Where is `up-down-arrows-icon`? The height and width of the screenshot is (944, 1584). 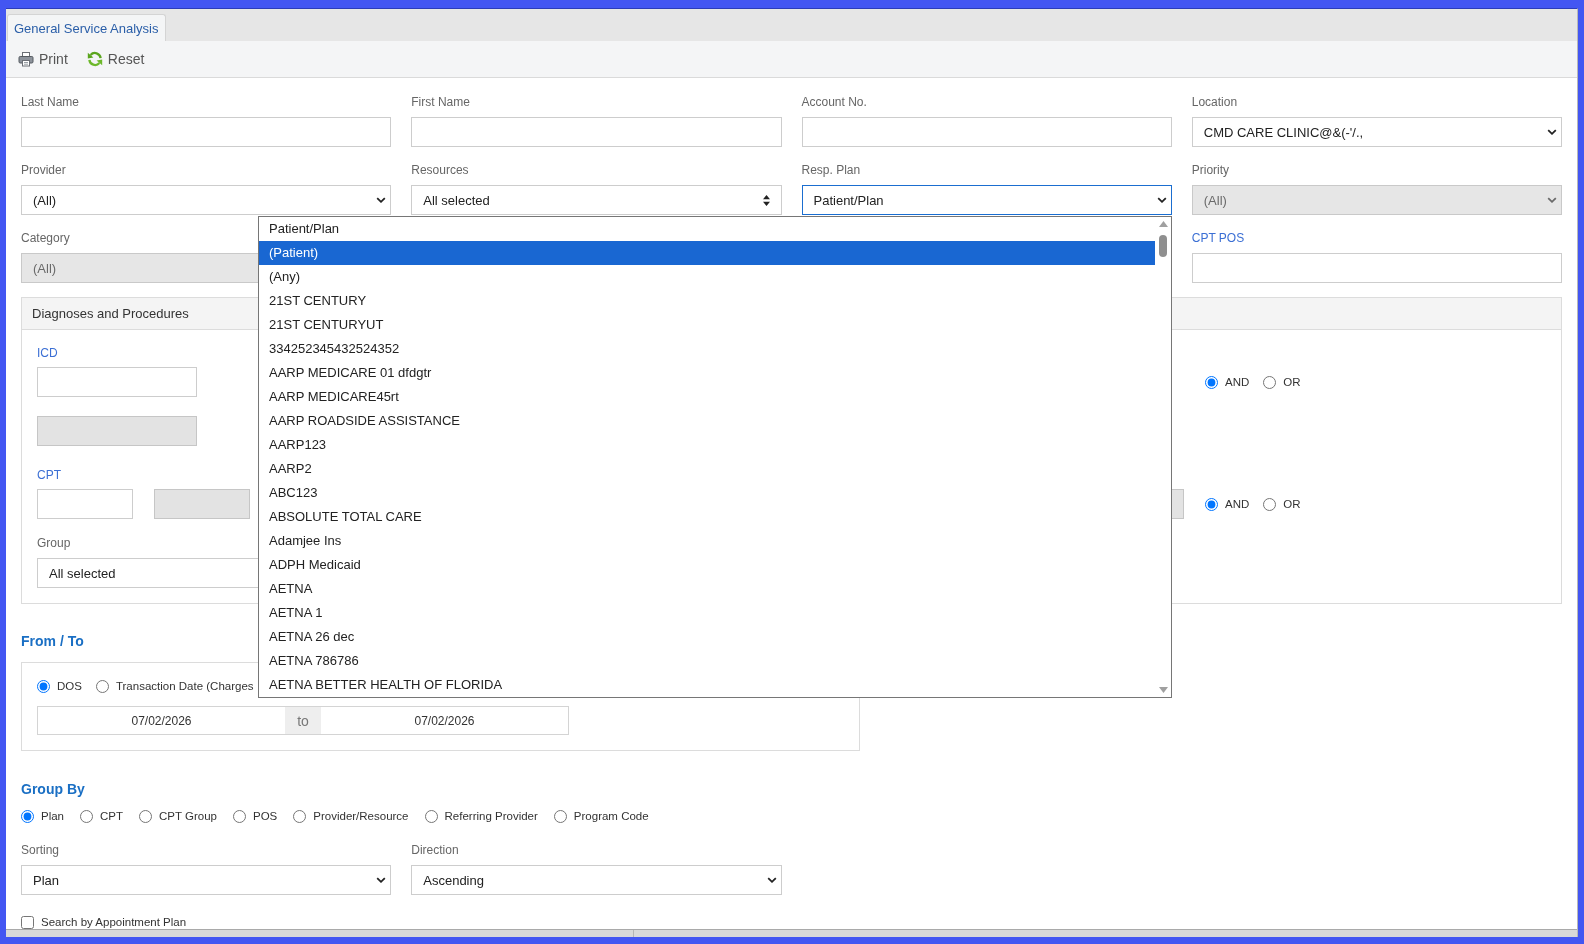
up-down-arrows-icon is located at coordinates (766, 200).